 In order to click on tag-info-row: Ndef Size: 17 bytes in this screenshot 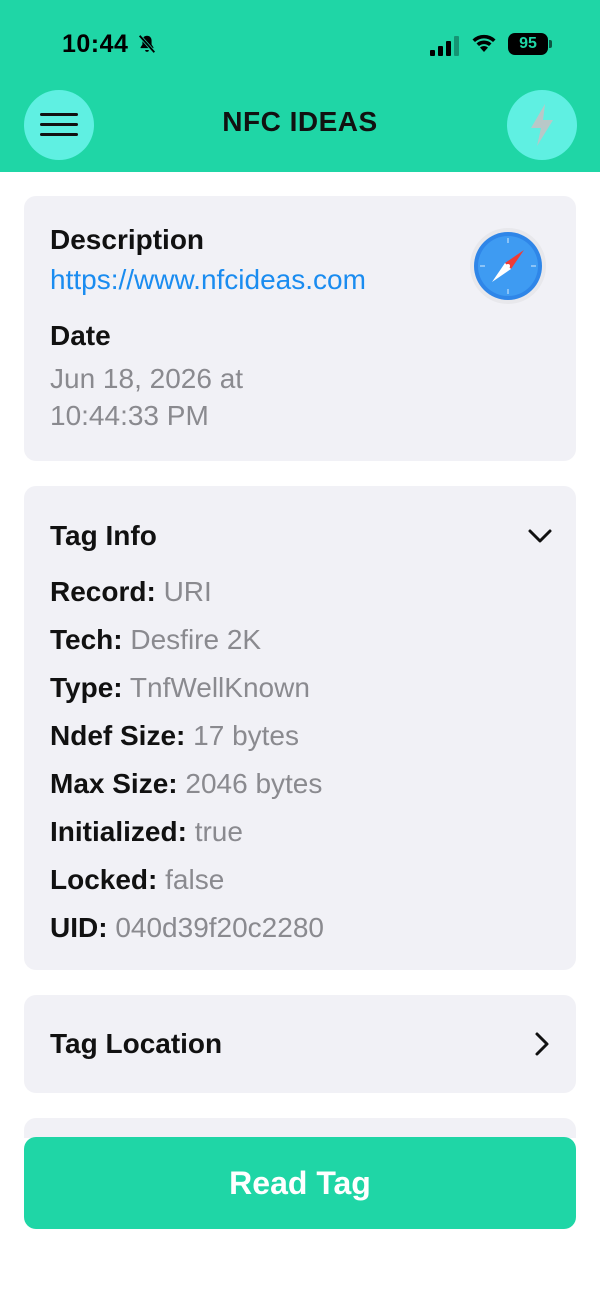, I will do `click(174, 736)`.